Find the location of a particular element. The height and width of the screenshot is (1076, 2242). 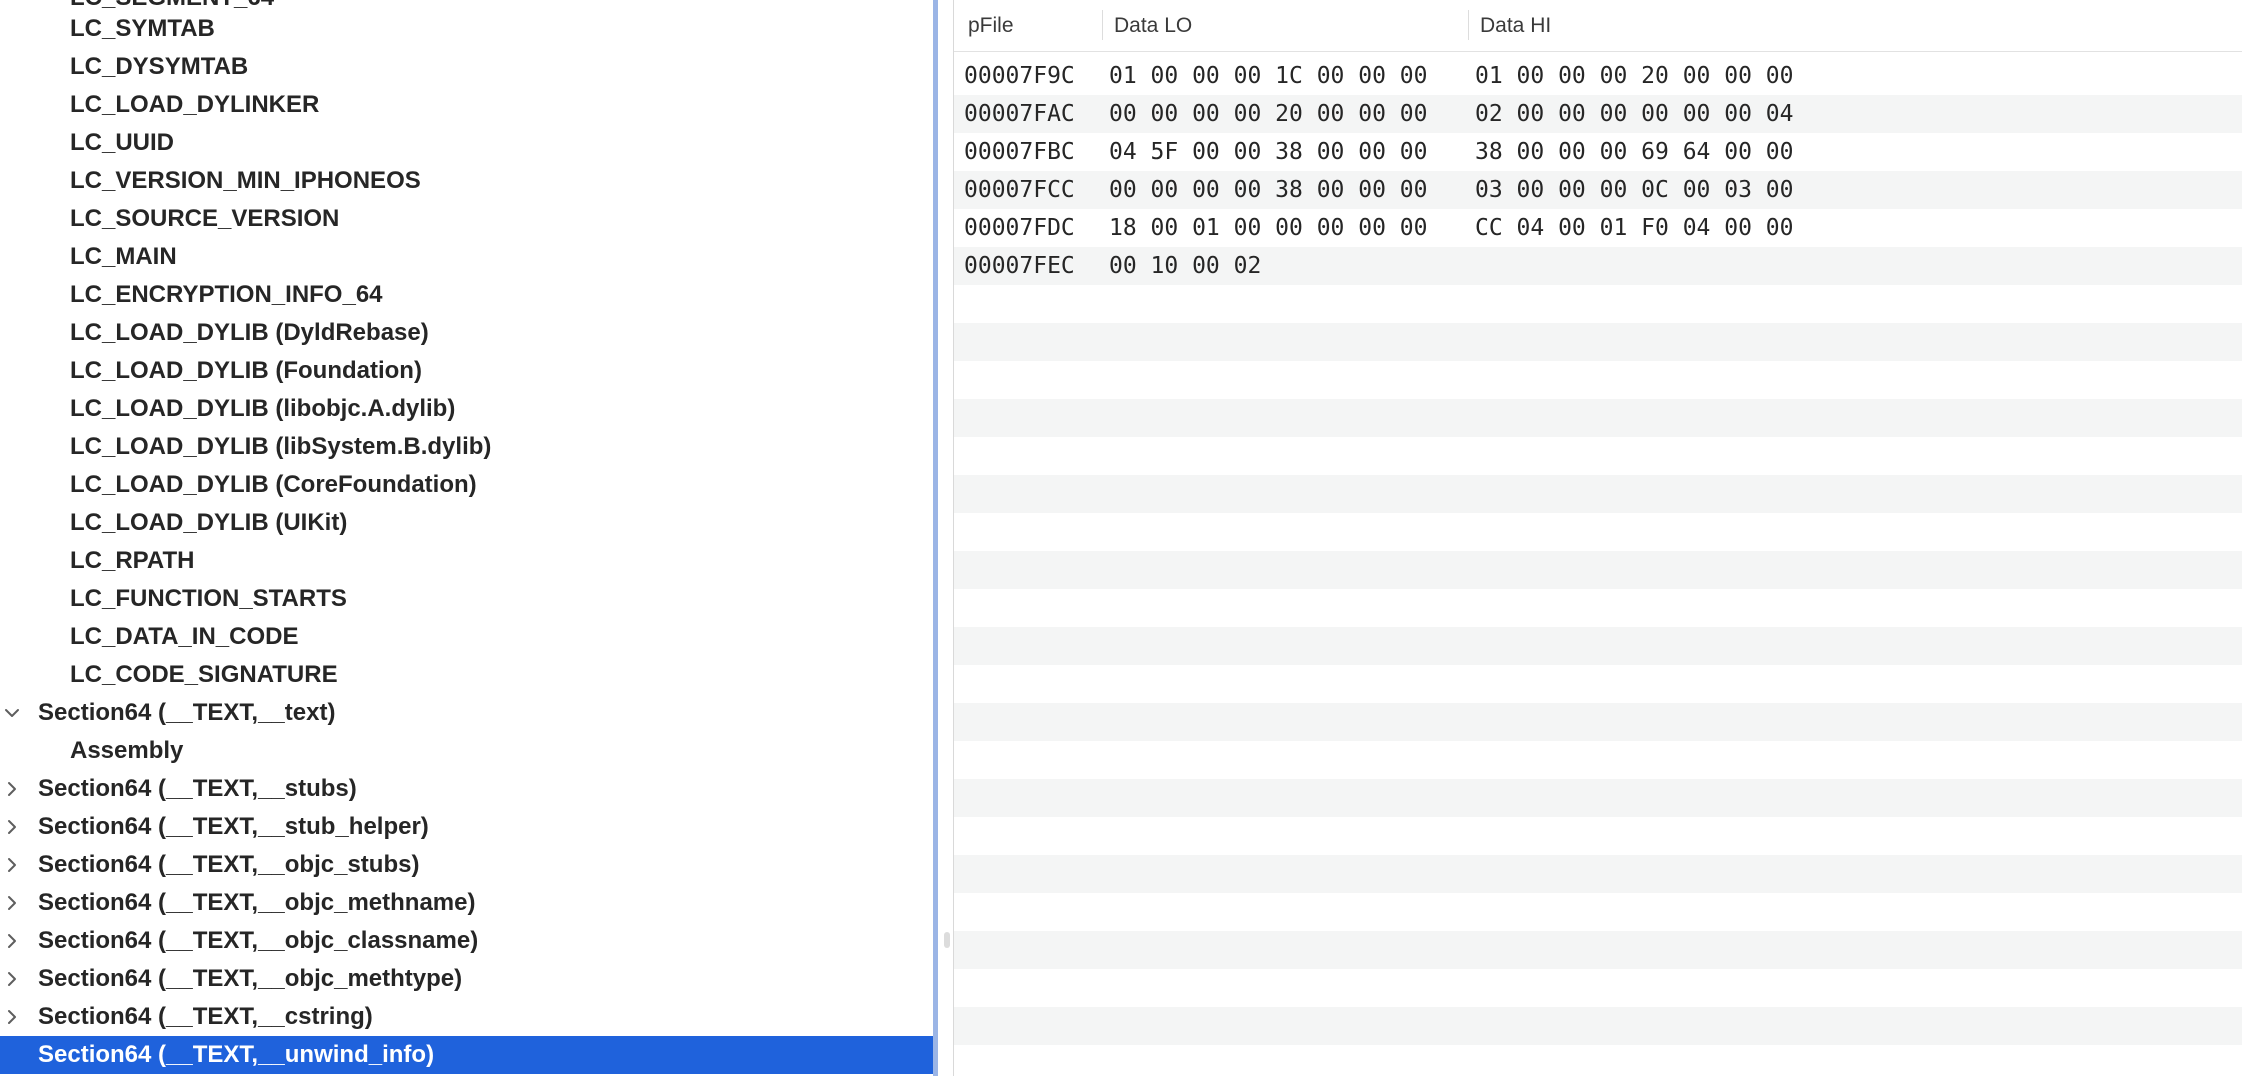

tree-item-label: LC_LOAD_DYLIB (Foundation) is located at coordinates (246, 370).